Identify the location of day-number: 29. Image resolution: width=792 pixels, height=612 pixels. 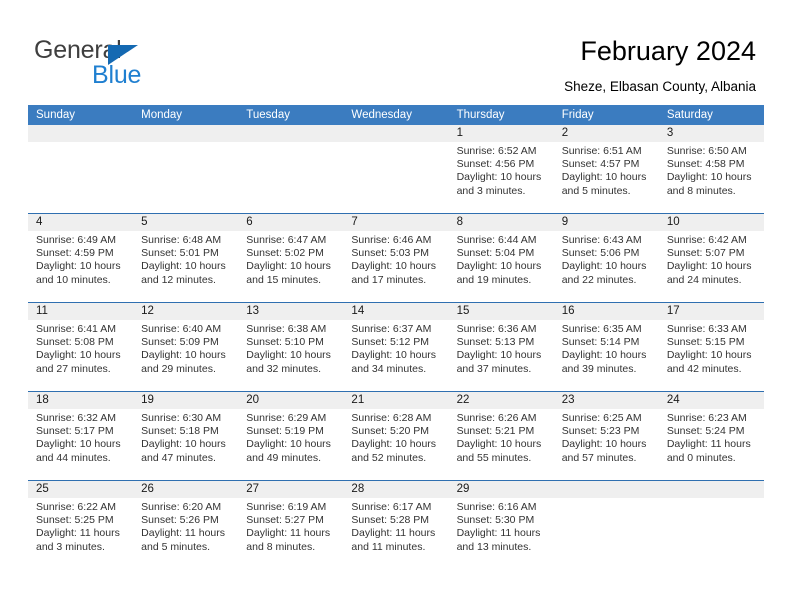
(501, 489).